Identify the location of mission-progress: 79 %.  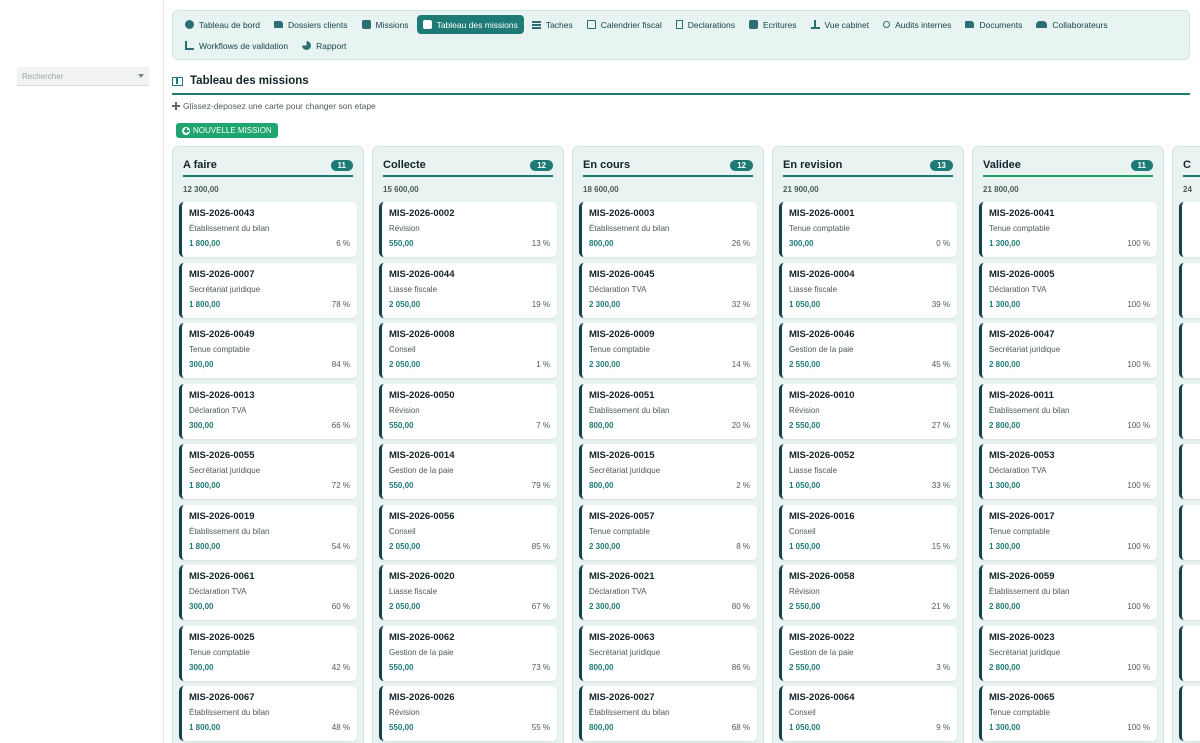
(540, 485).